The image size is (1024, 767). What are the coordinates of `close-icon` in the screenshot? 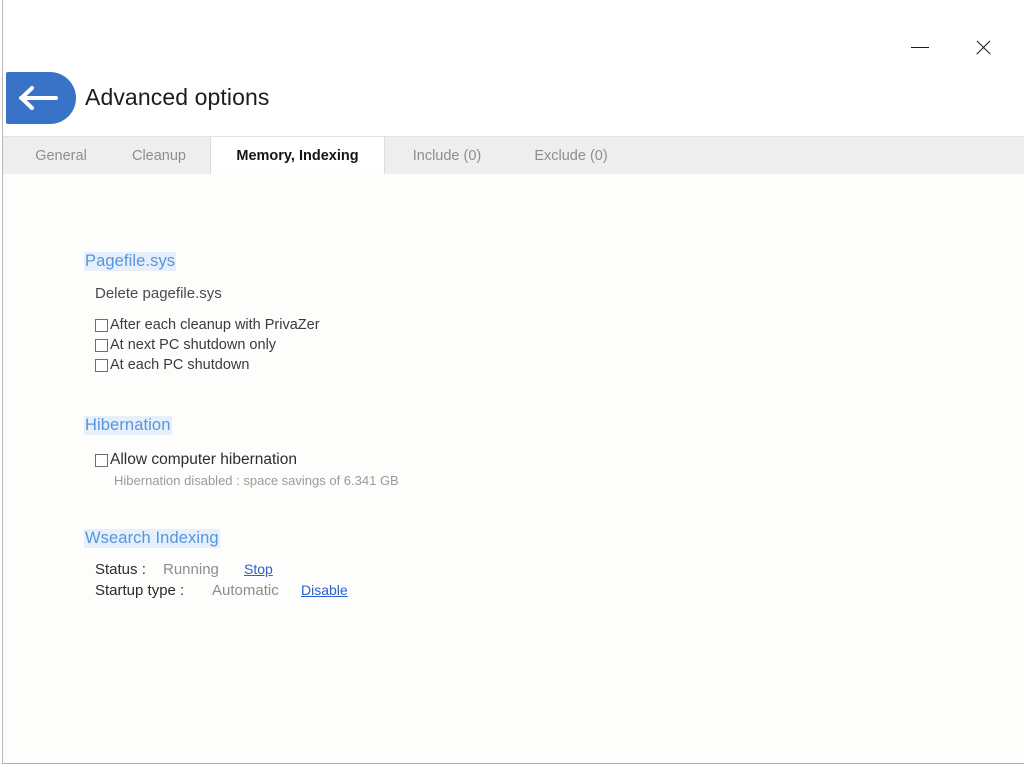 It's located at (983, 47).